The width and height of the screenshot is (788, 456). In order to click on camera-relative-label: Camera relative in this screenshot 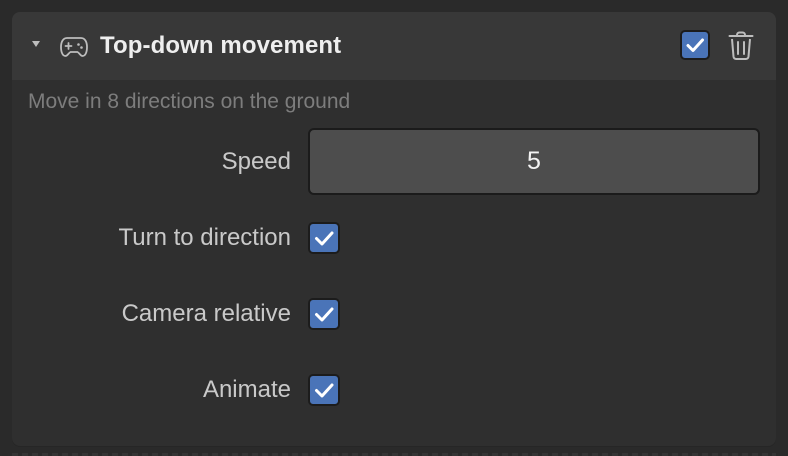, I will do `click(206, 313)`.